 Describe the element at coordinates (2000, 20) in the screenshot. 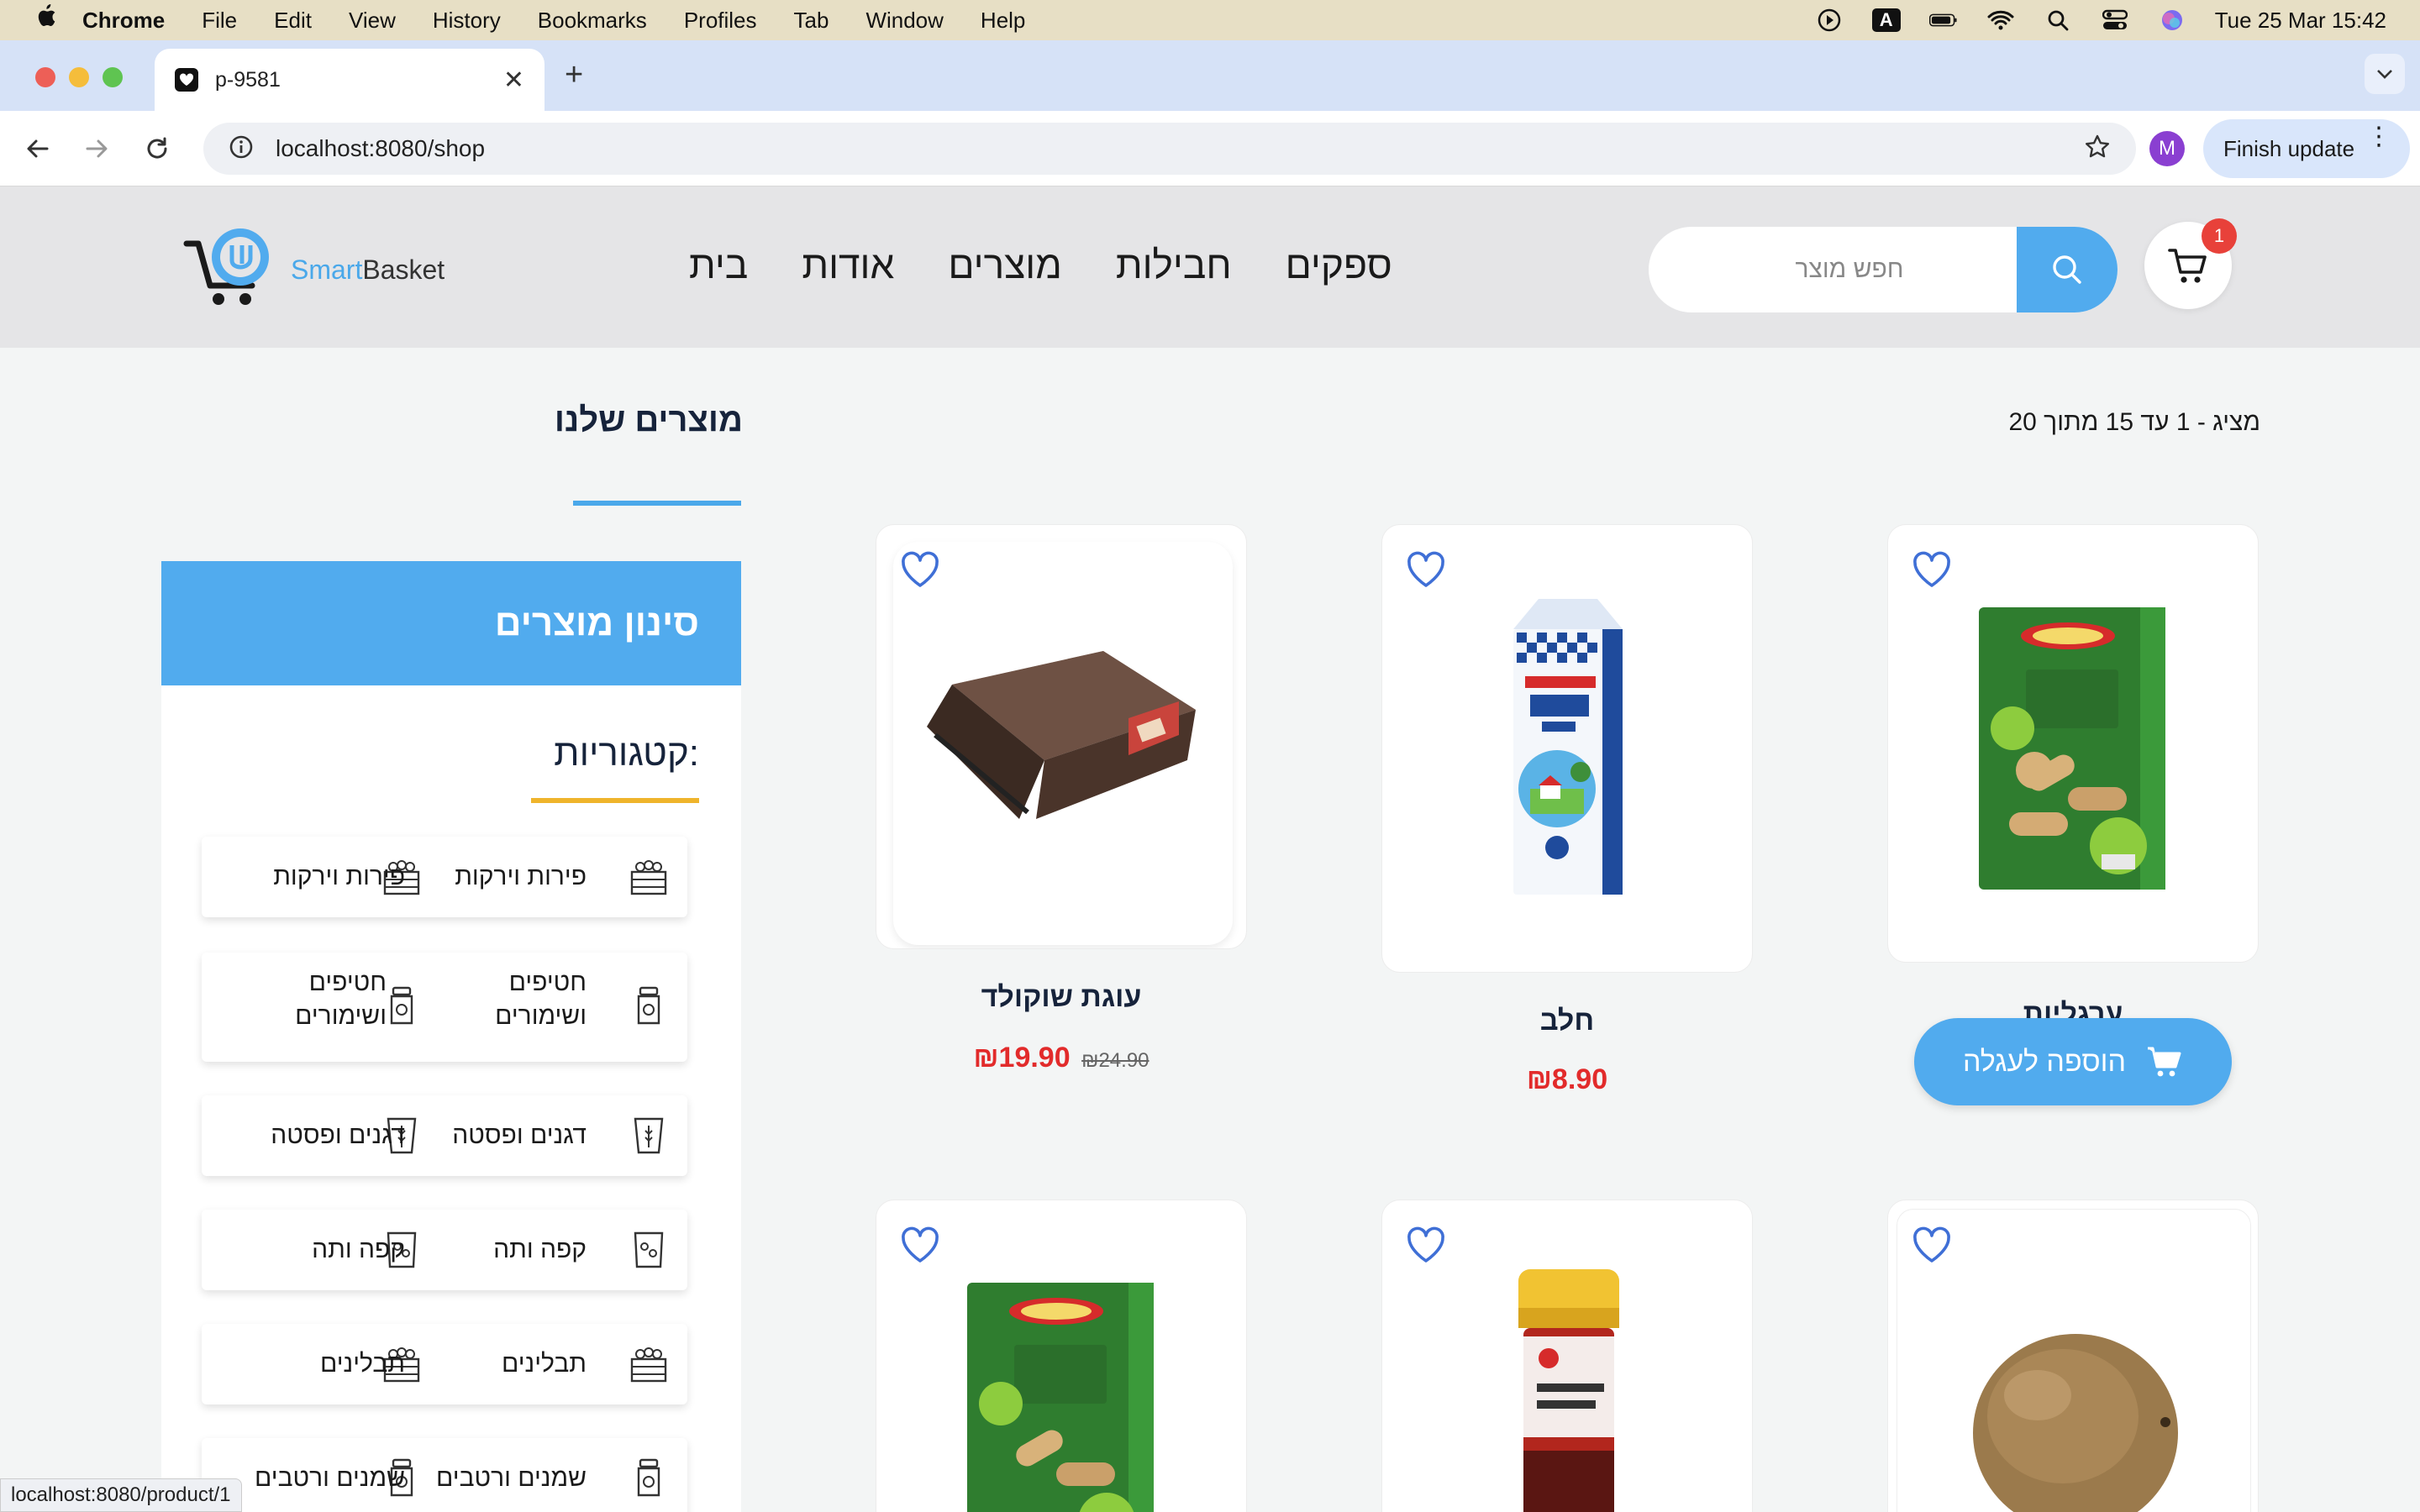

I see `wifi-icon` at that location.